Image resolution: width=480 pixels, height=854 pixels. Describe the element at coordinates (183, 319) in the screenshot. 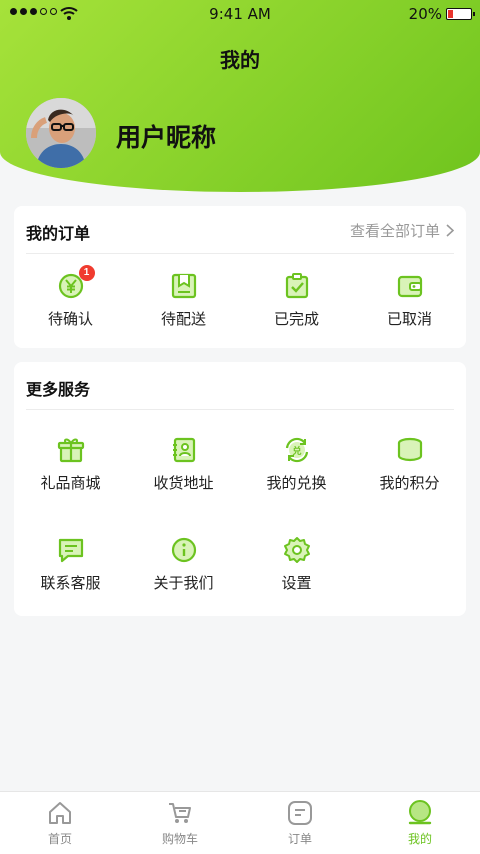

I see `order-status-label: 待配送` at that location.